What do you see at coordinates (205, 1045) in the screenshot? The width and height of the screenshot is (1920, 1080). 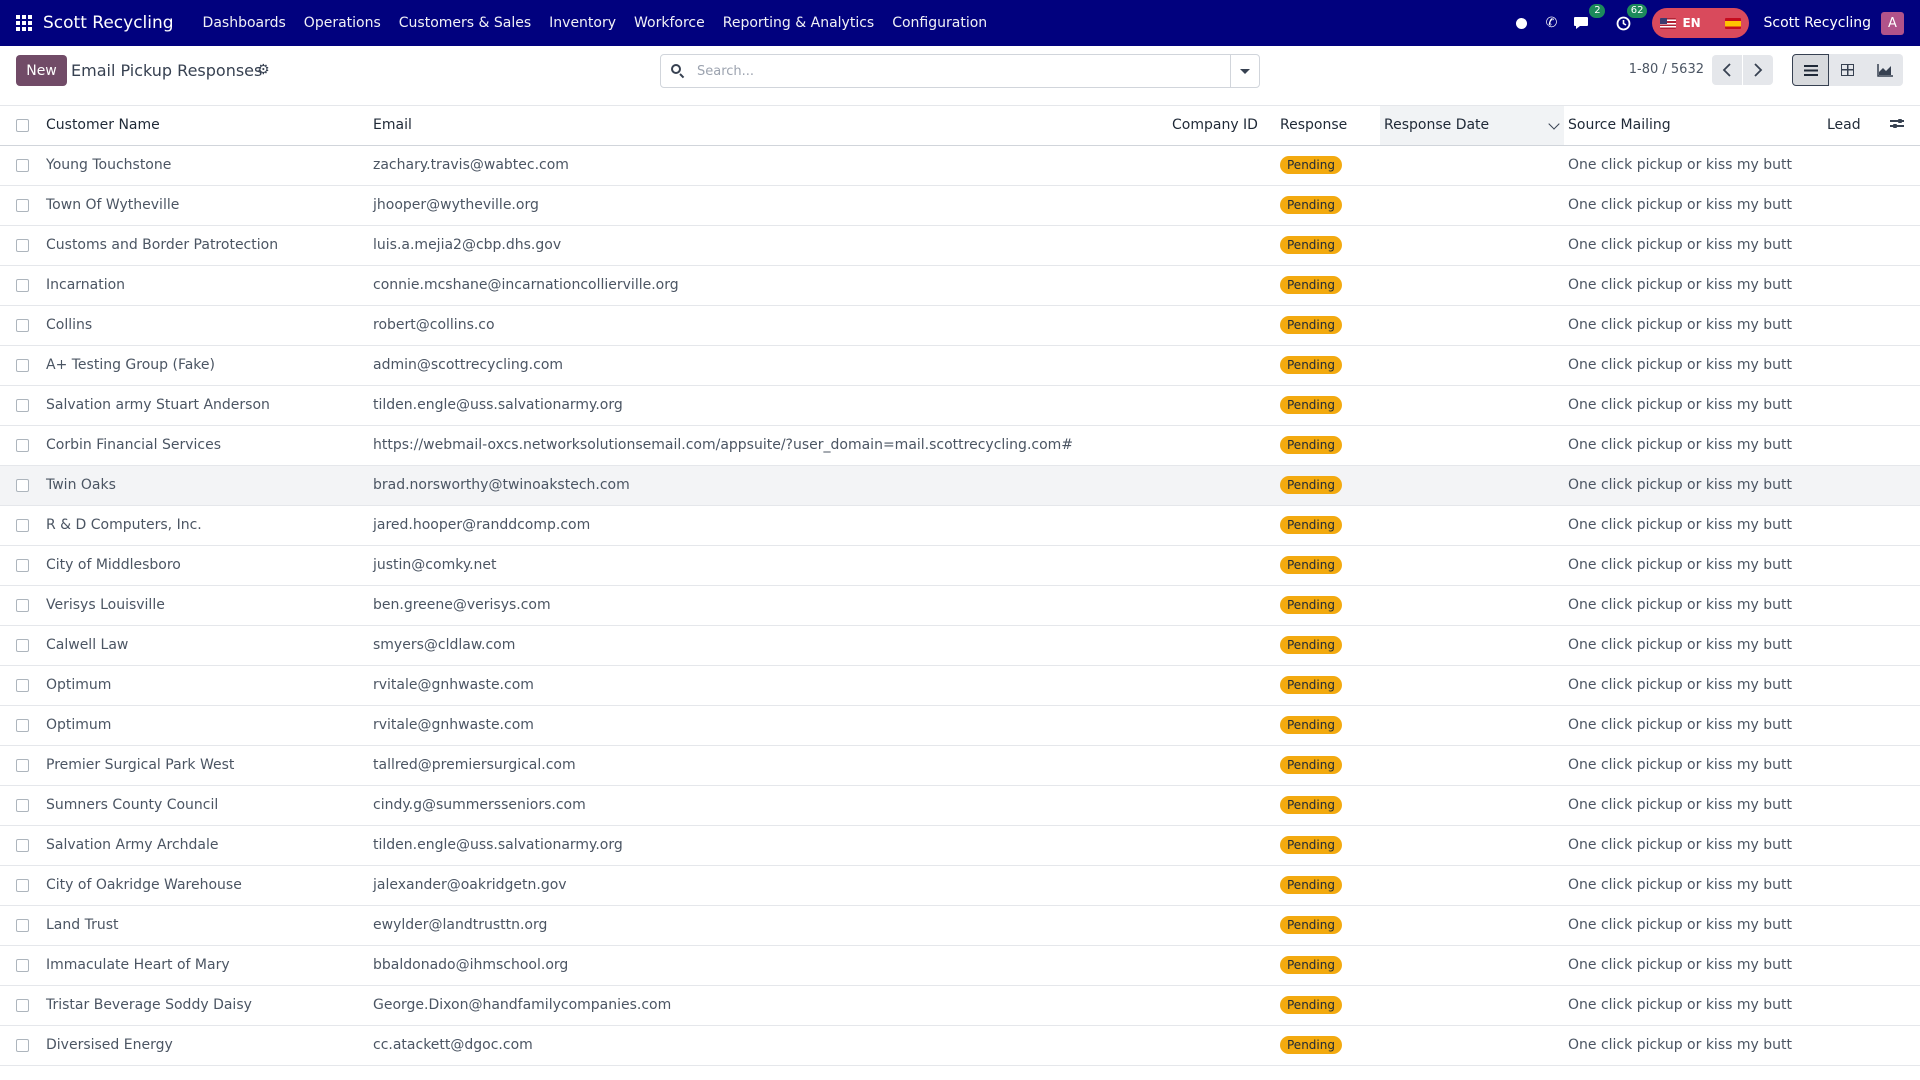 I see `customer-name-cell: Diversised Energy` at bounding box center [205, 1045].